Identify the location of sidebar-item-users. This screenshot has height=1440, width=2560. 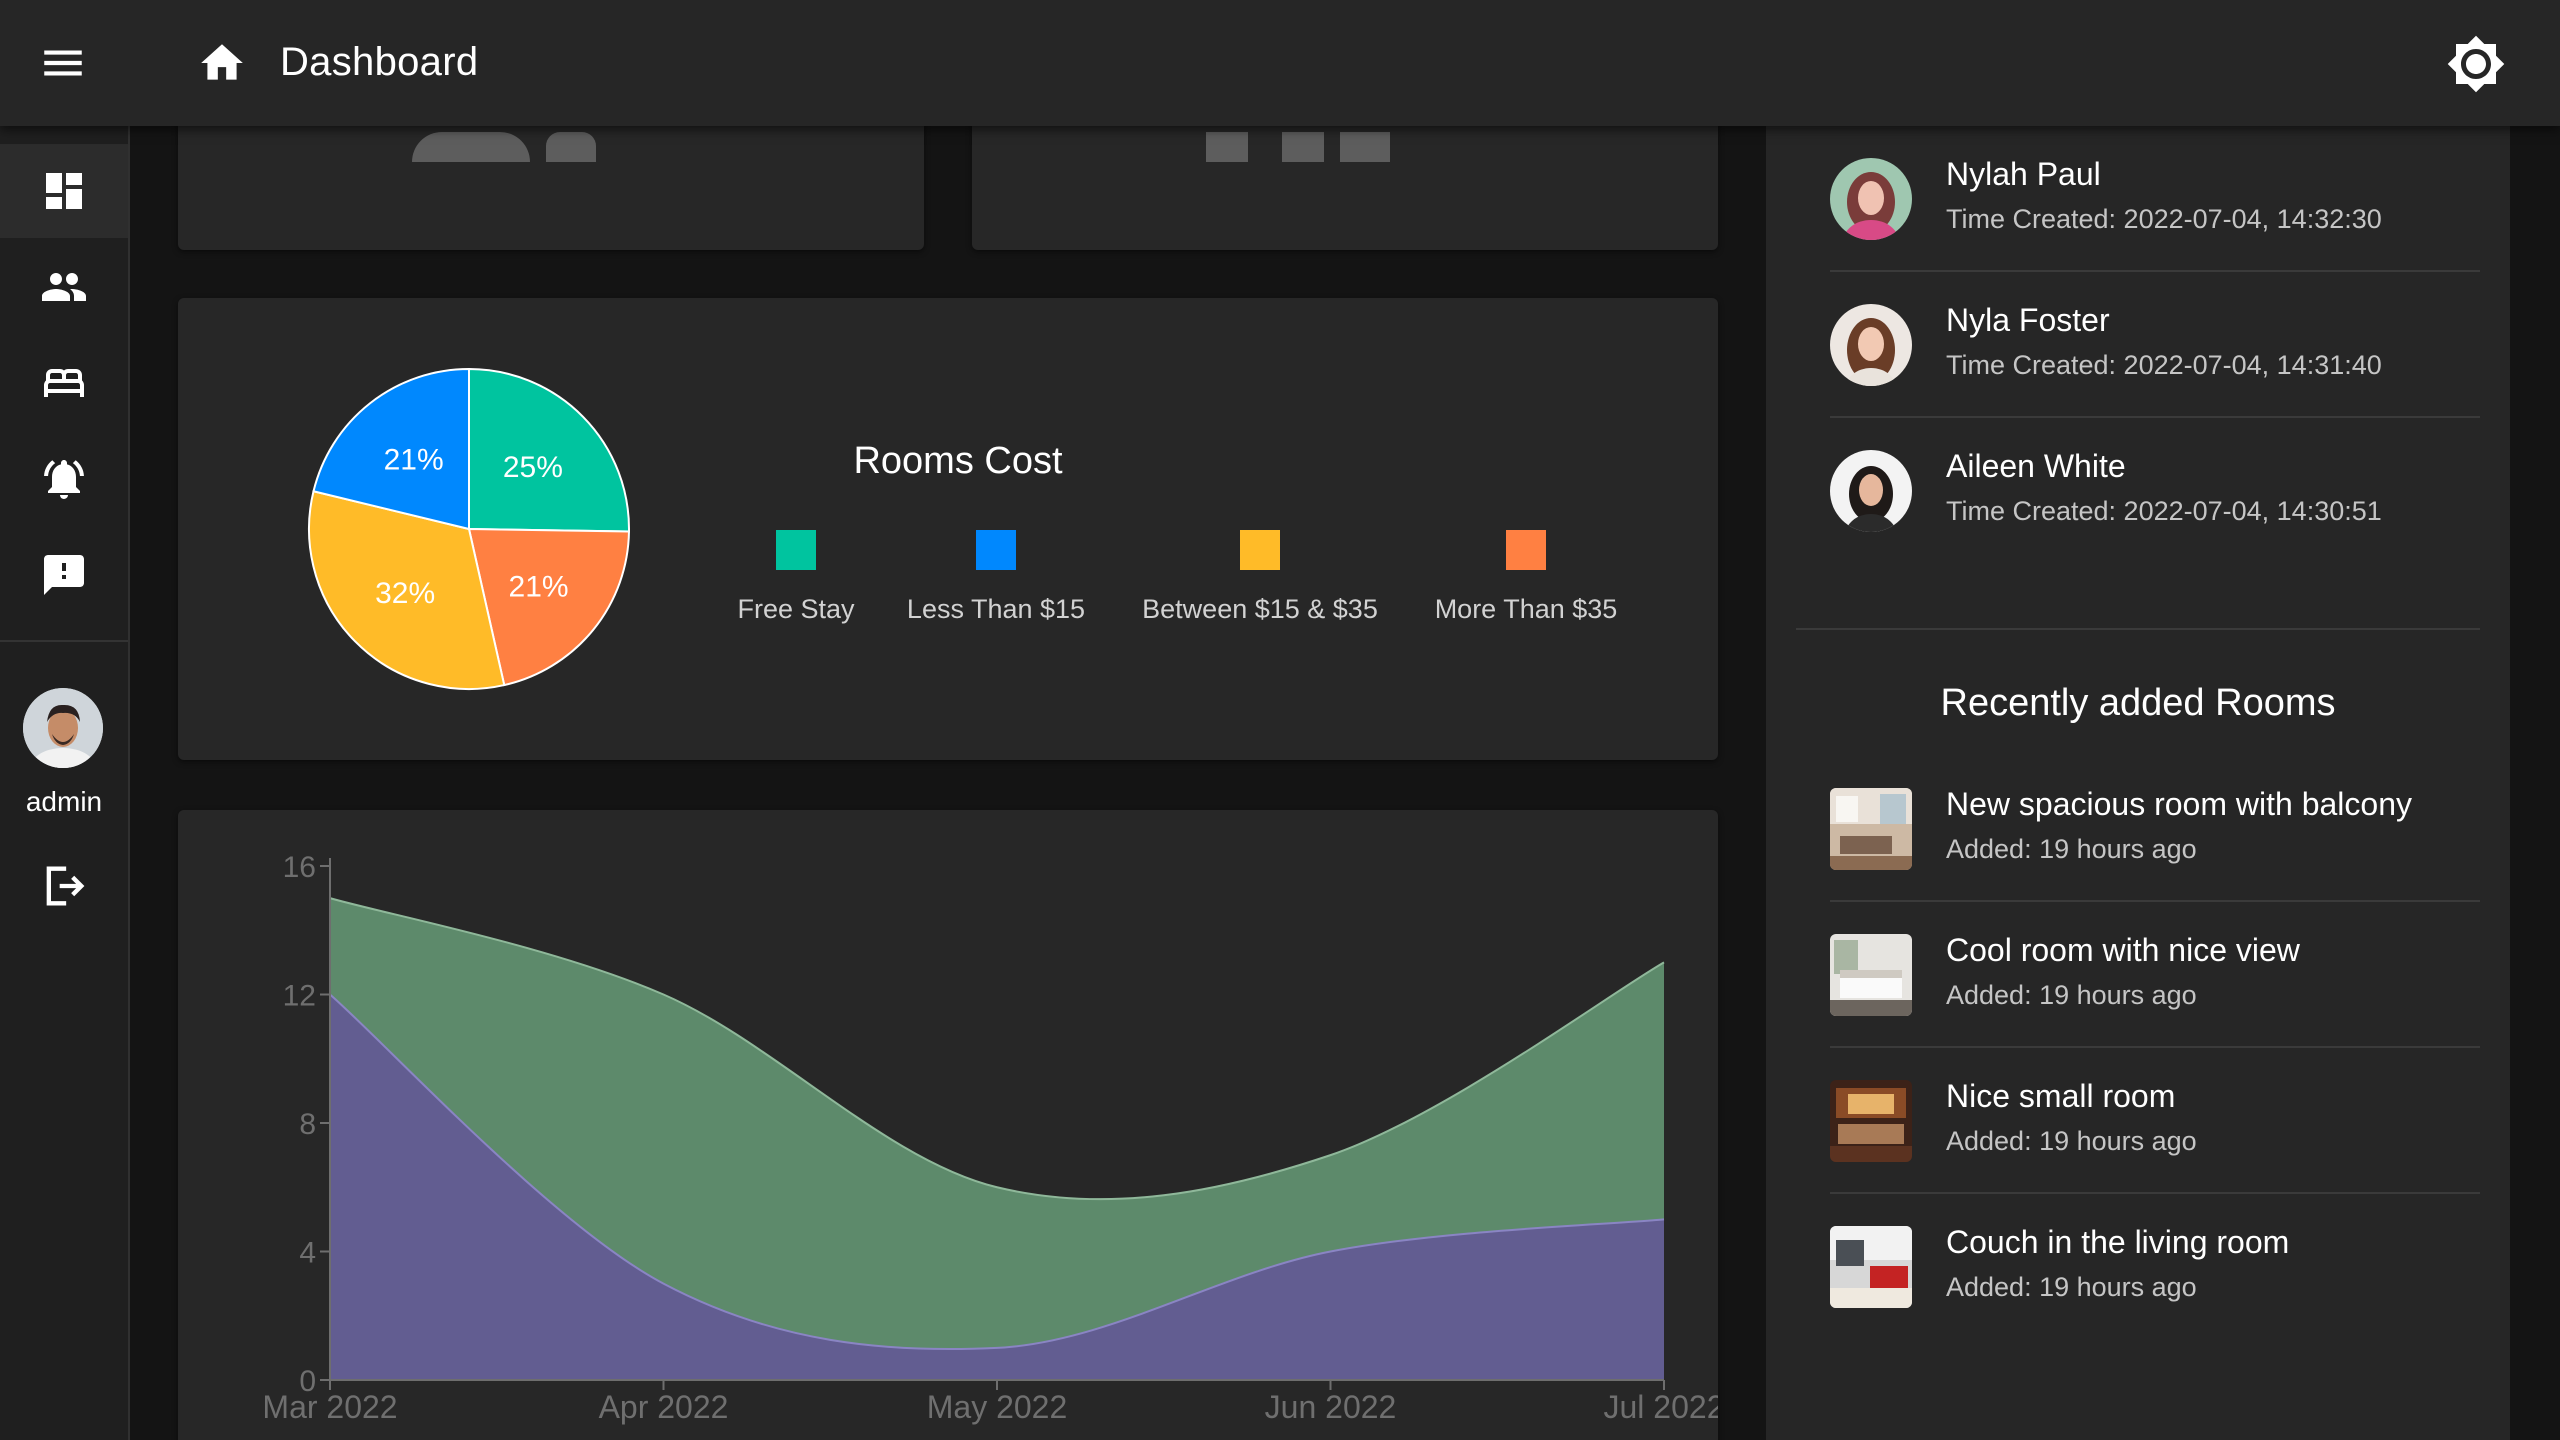
(64, 287).